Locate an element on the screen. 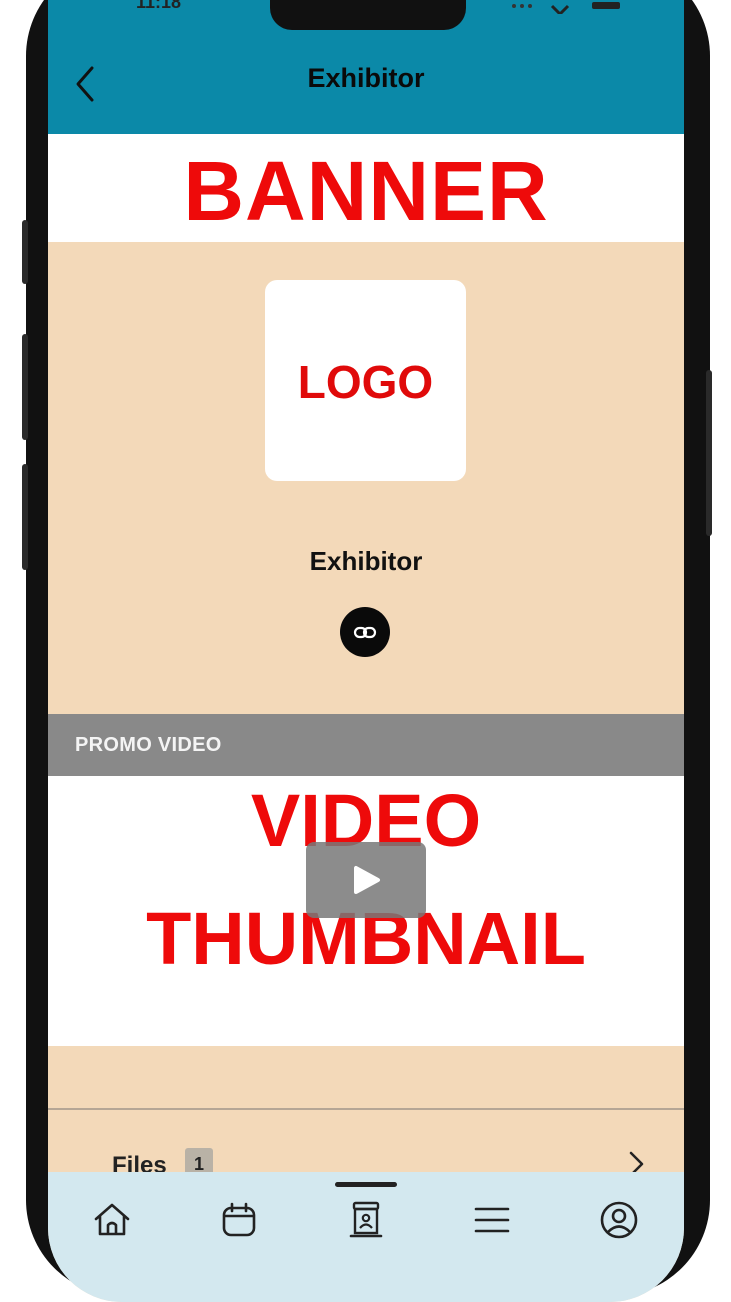 The height and width of the screenshot is (1302, 731). status-time: 11:18 is located at coordinates (159, 6).